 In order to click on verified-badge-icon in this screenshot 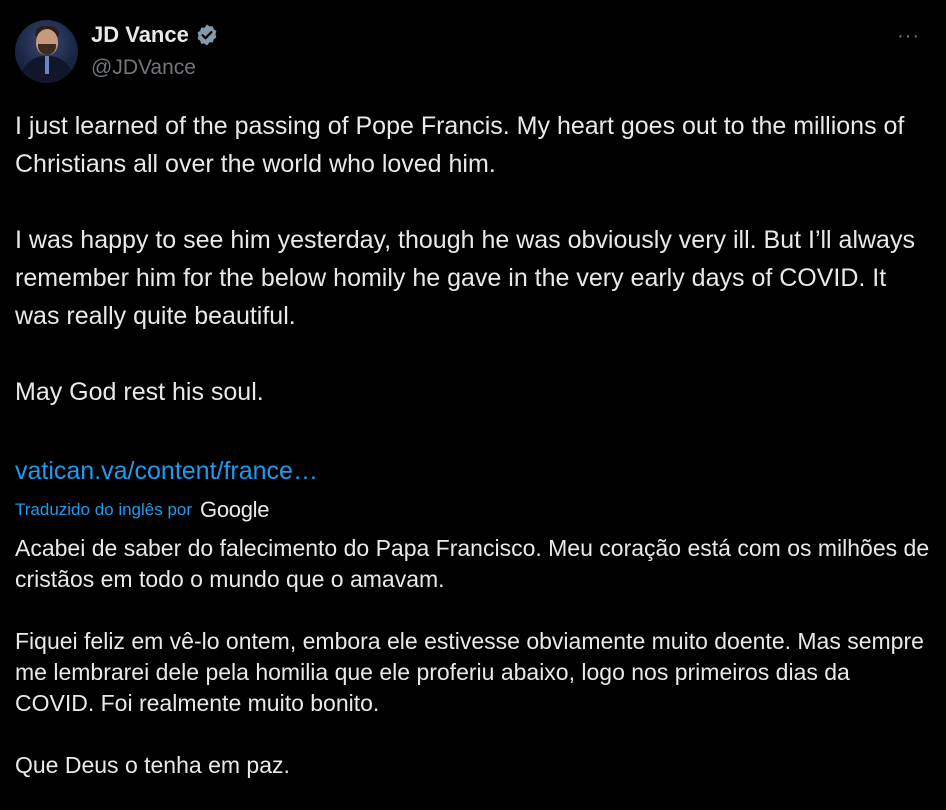, I will do `click(207, 35)`.